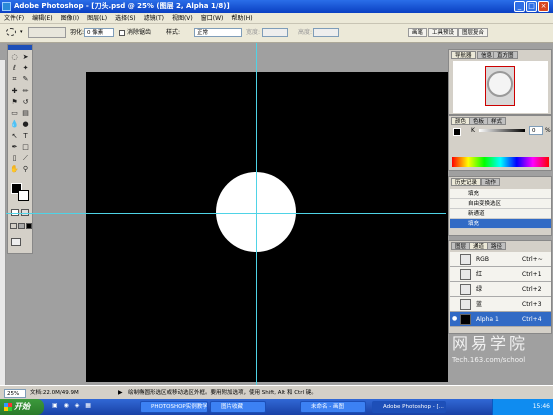  I want to click on clone-stamp-tool-icon: ⚑, so click(14, 102).